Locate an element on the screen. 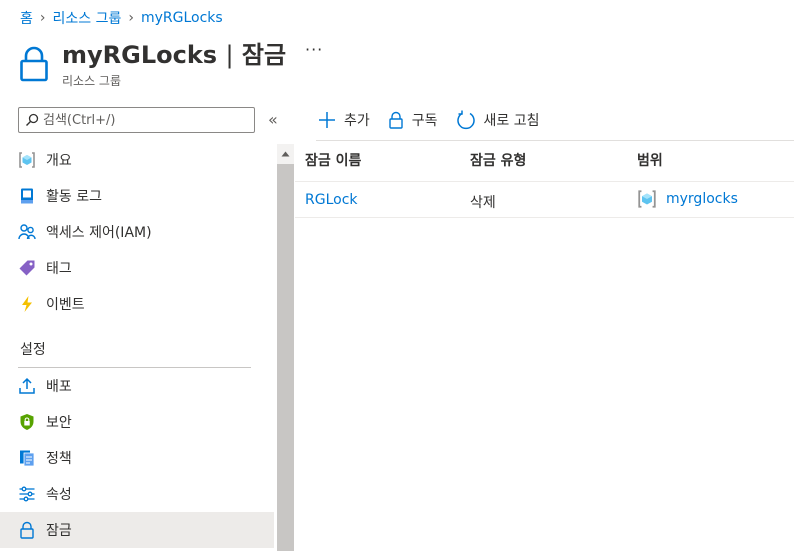 This screenshot has width=794, height=551. add-button-label: 추가 is located at coordinates (357, 121).